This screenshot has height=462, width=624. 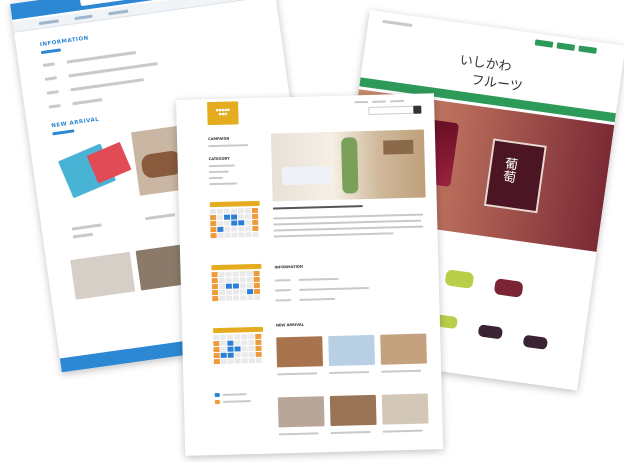 What do you see at coordinates (508, 169) in the screenshot?
I see `grape-label: 葡萄` at bounding box center [508, 169].